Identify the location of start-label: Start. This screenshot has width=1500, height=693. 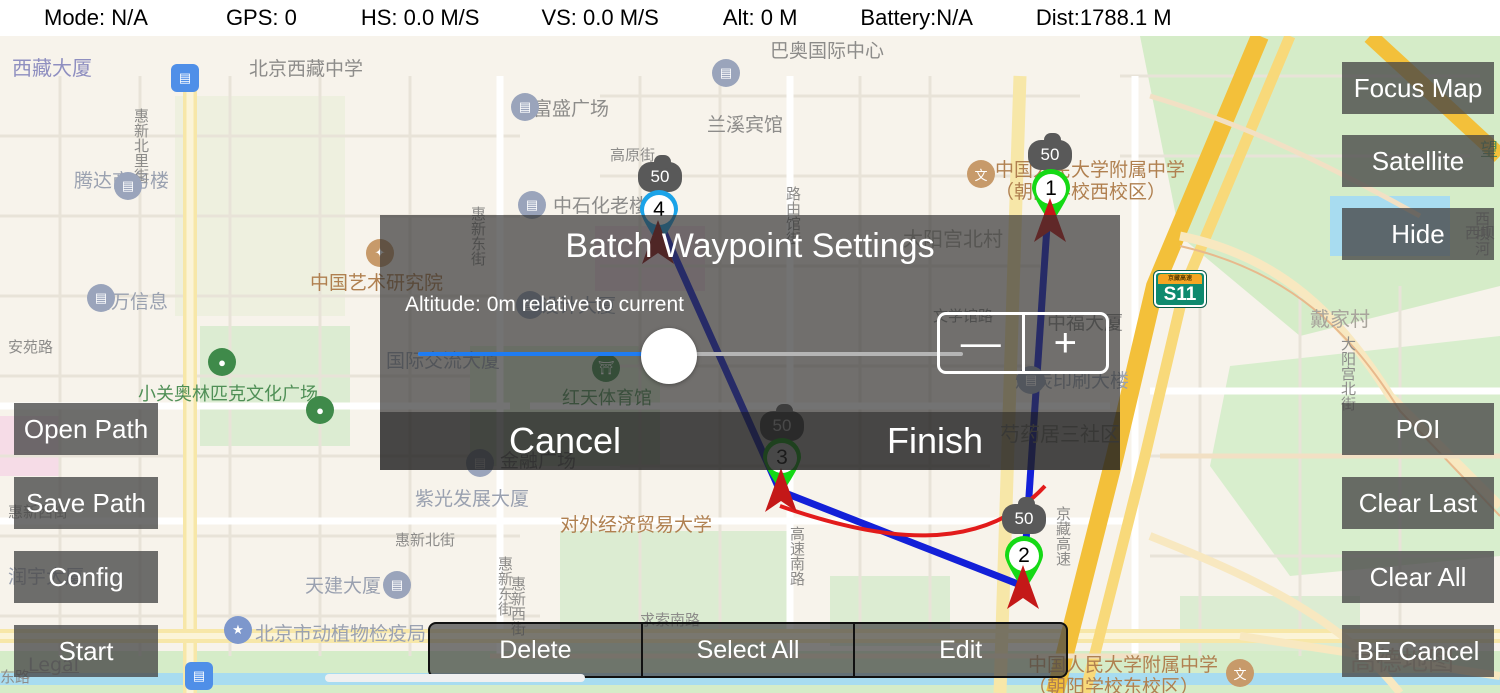
(86, 650).